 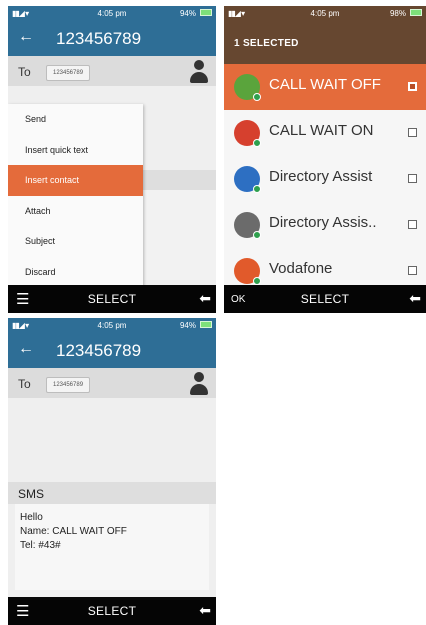 I want to click on contact-name: CALL WAIT ON, so click(x=321, y=130).